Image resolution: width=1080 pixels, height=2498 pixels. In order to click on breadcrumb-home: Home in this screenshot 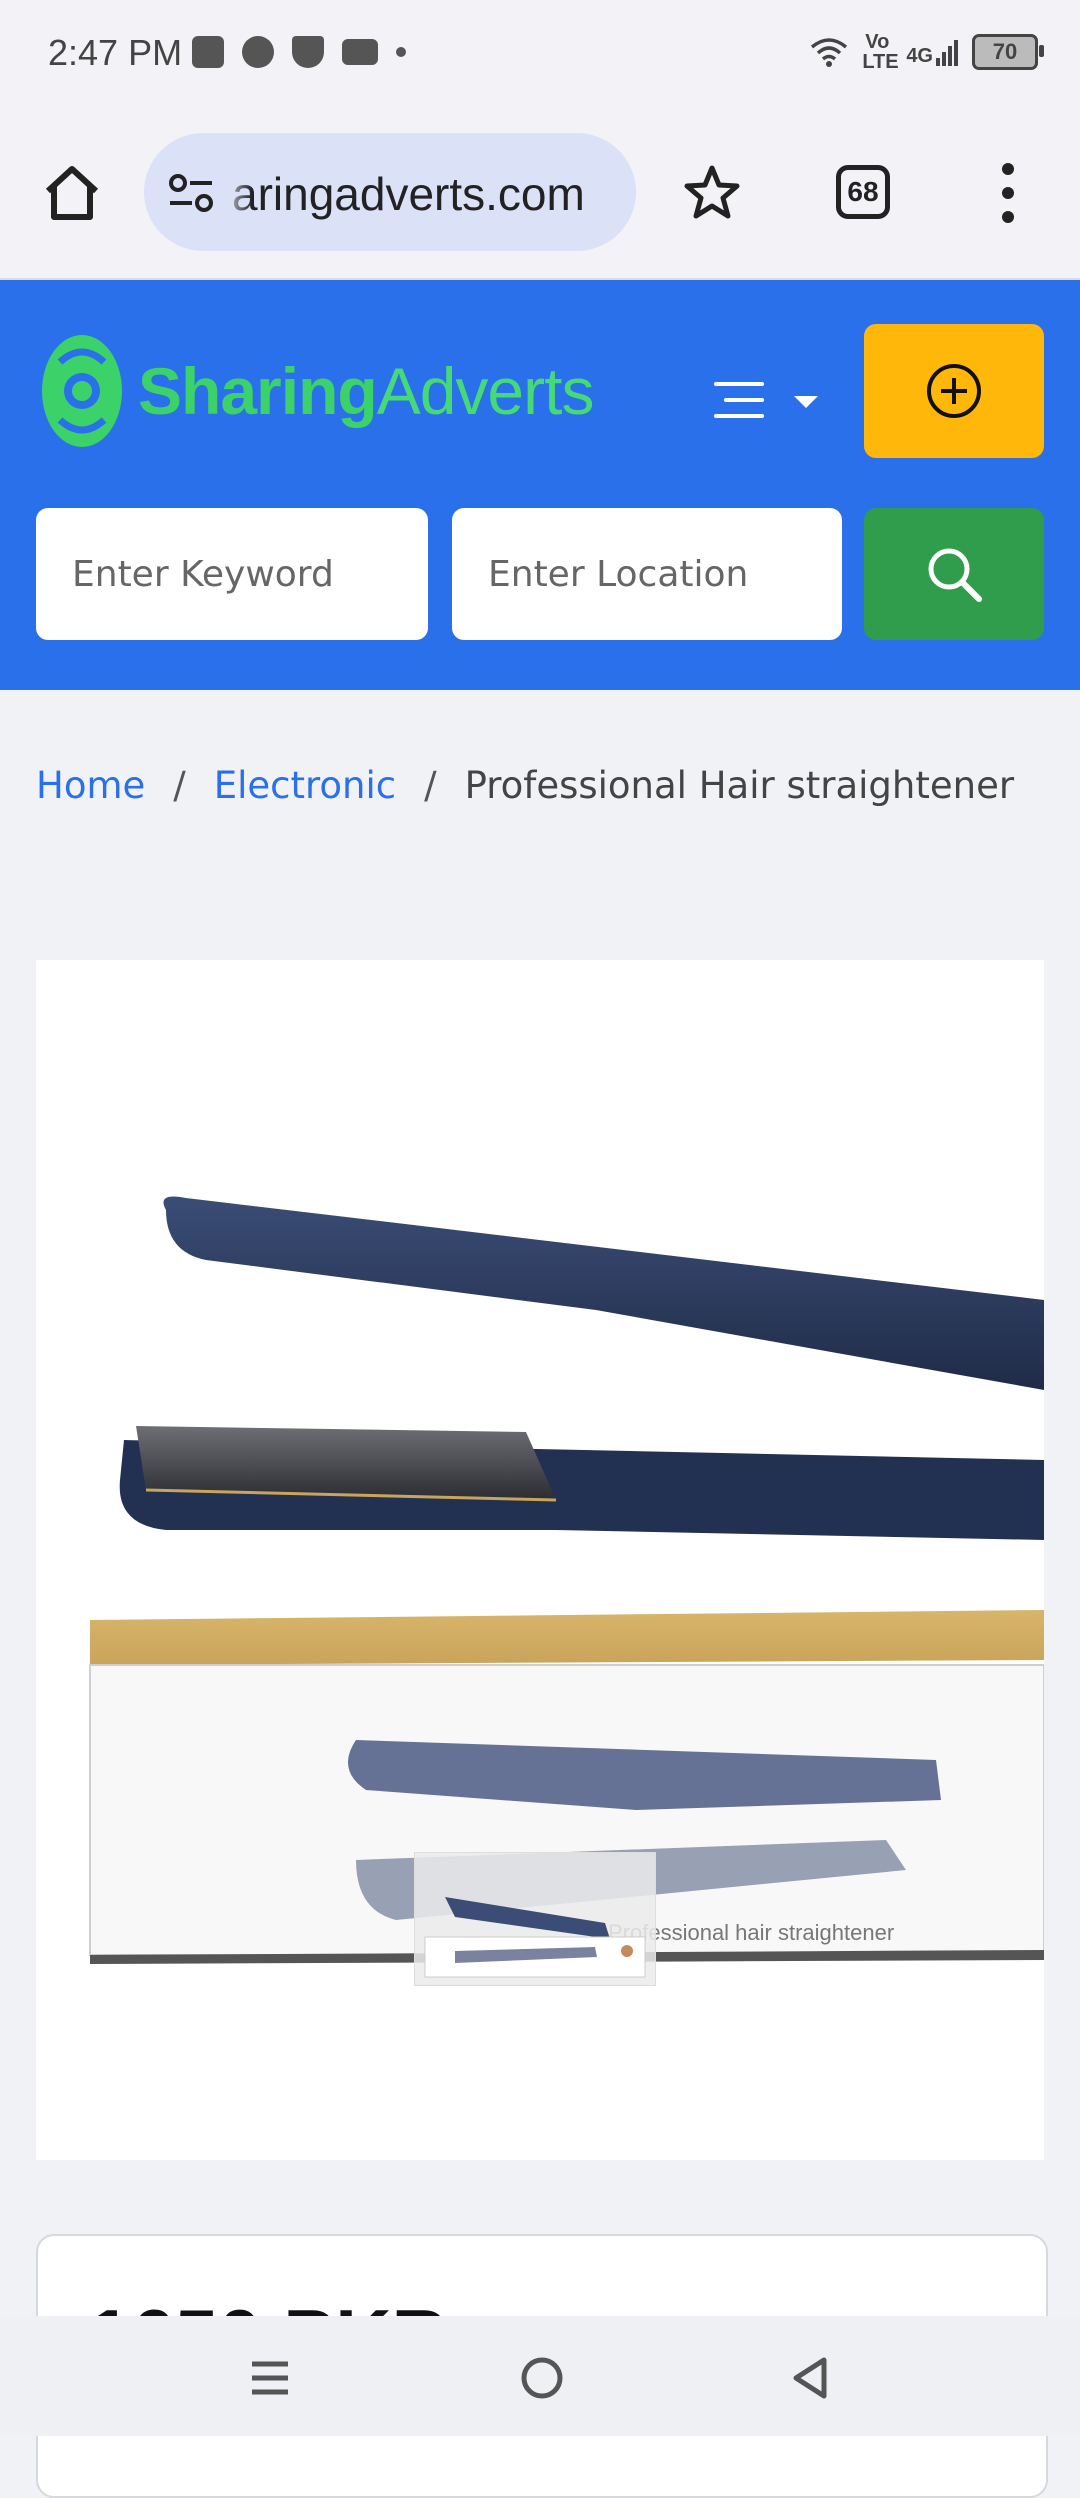, I will do `click(90, 785)`.